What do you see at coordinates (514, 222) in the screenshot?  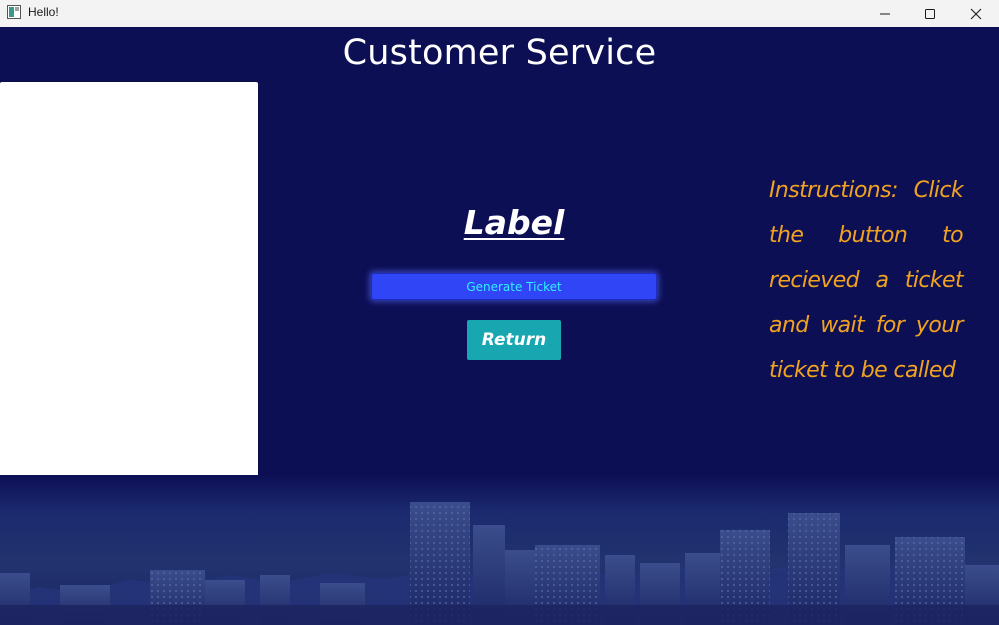 I see `ticket-label: Label` at bounding box center [514, 222].